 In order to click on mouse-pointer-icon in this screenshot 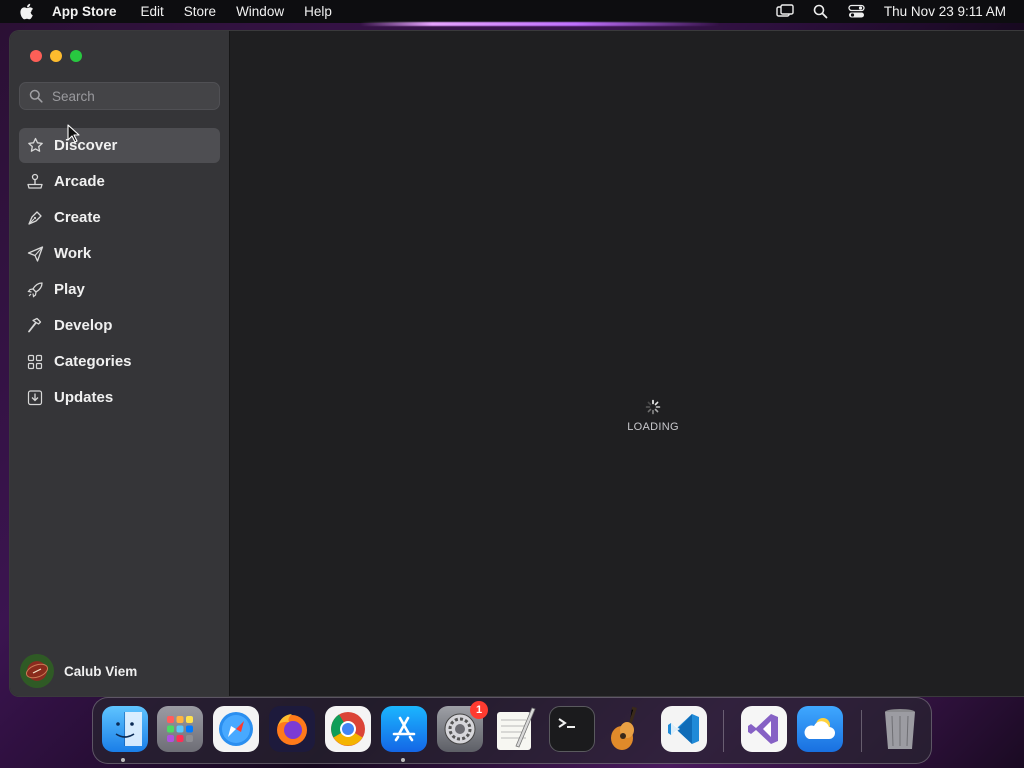, I will do `click(73, 133)`.